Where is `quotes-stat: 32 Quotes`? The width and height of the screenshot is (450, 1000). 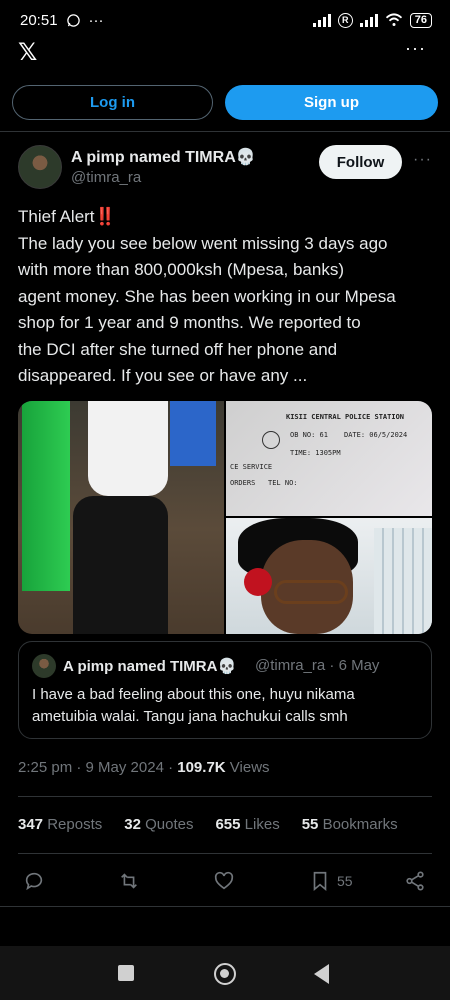
quotes-stat: 32 Quotes is located at coordinates (158, 824).